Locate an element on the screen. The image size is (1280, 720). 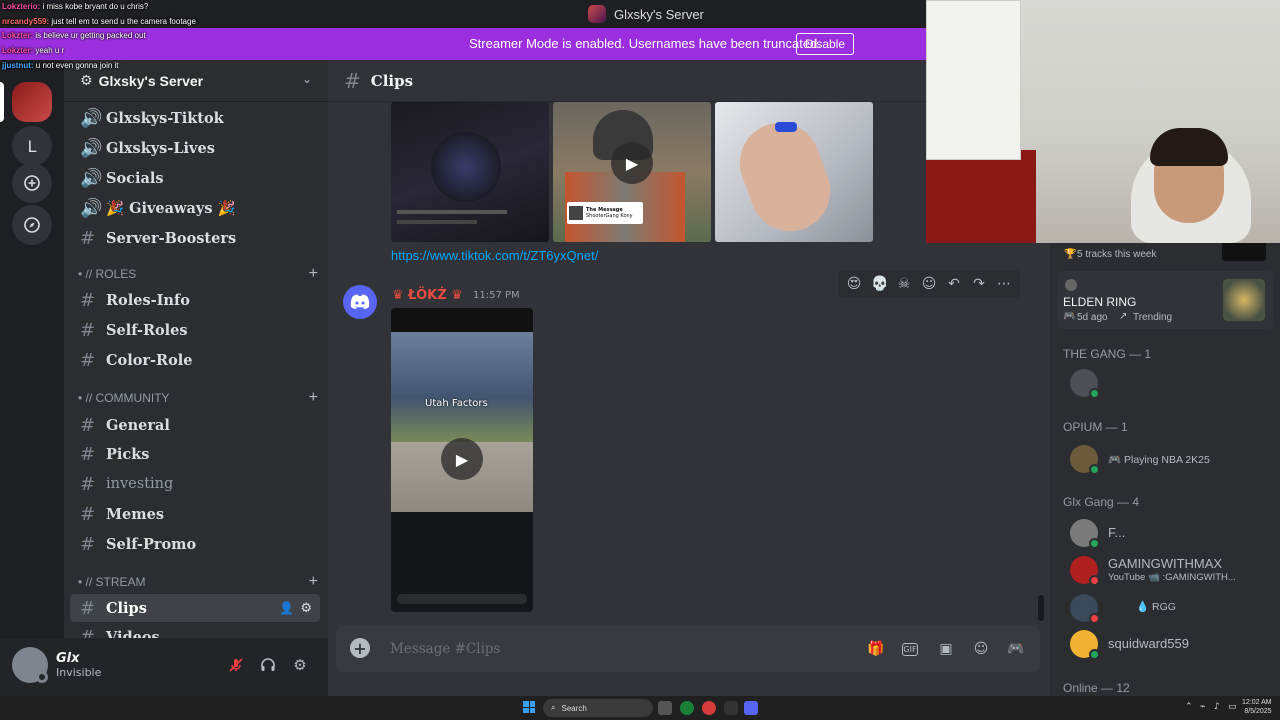
heart-eyes-reaction-icon: 😍 is located at coordinates (854, 284).